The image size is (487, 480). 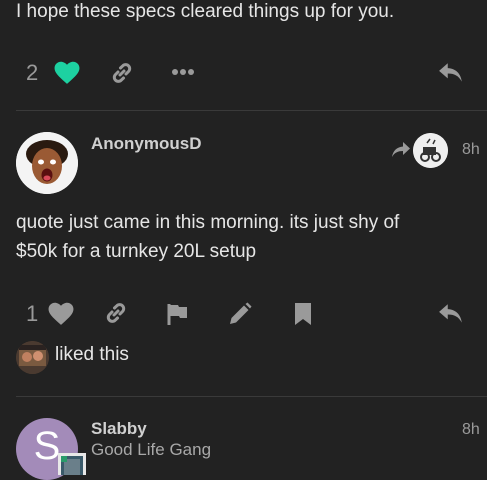 I want to click on avatar, so click(x=47, y=163).